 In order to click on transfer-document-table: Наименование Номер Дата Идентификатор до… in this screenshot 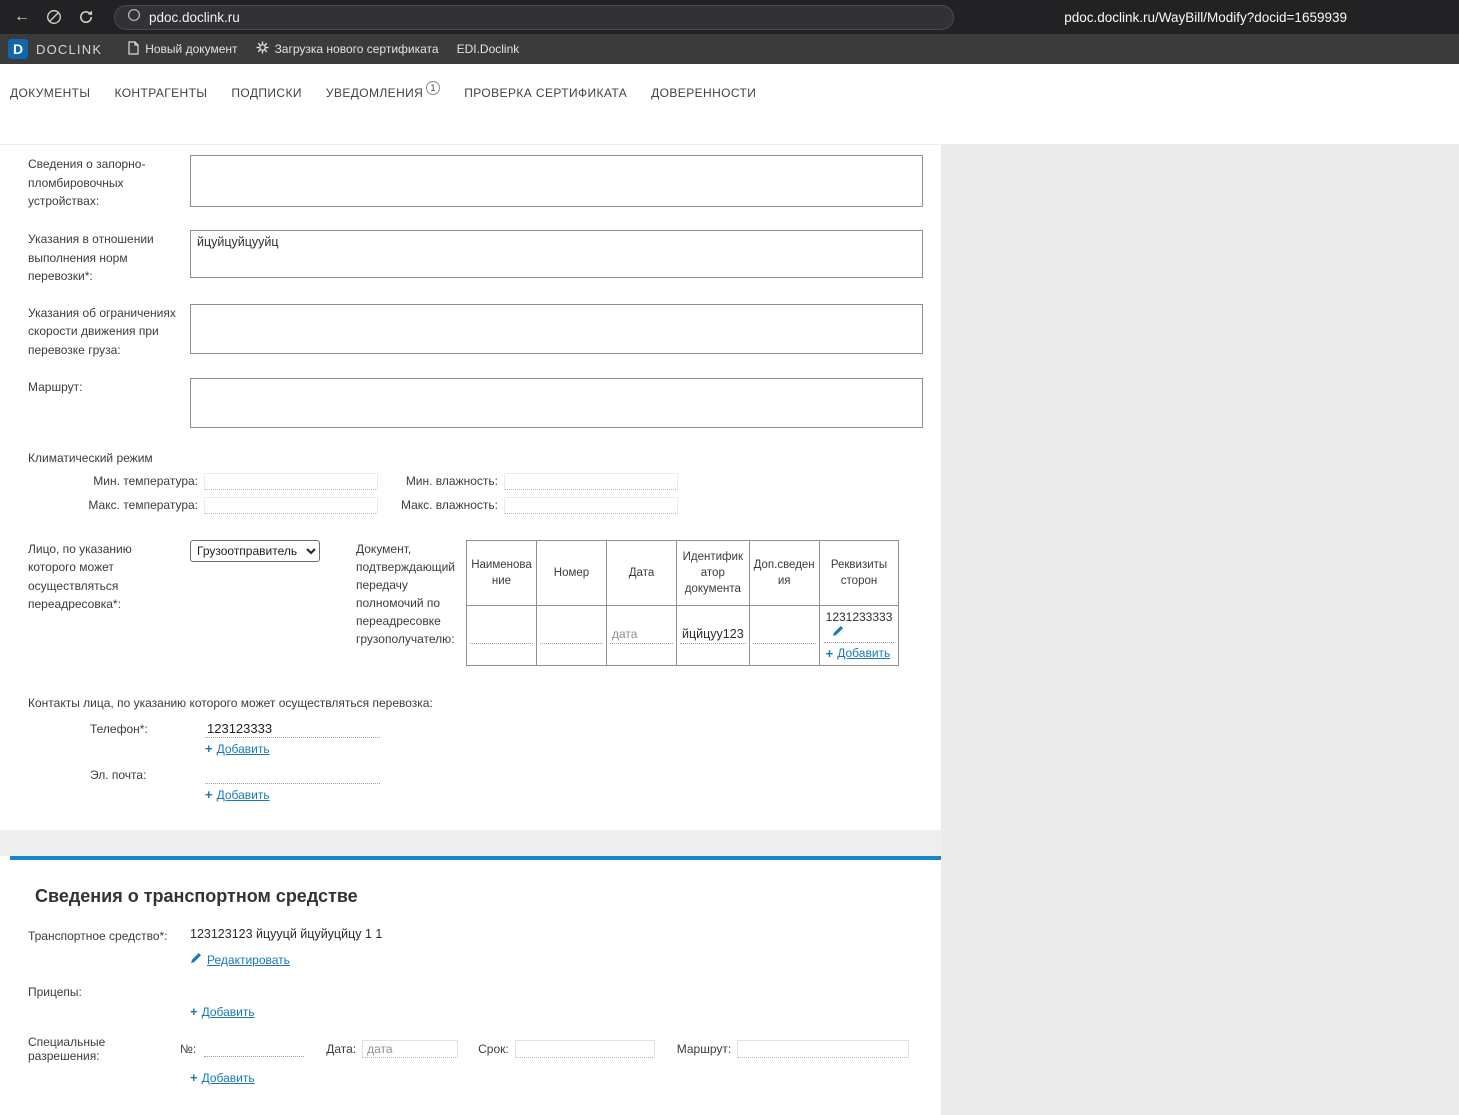, I will do `click(683, 602)`.